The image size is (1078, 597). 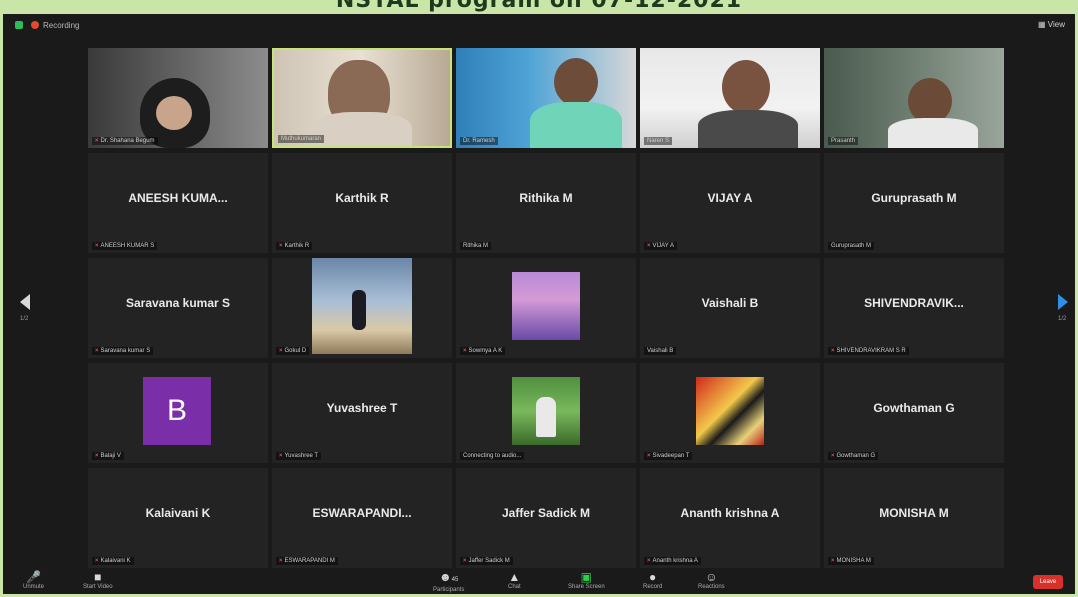 I want to click on participant-tile: Vaishali B Vaishali B, so click(x=730, y=308).